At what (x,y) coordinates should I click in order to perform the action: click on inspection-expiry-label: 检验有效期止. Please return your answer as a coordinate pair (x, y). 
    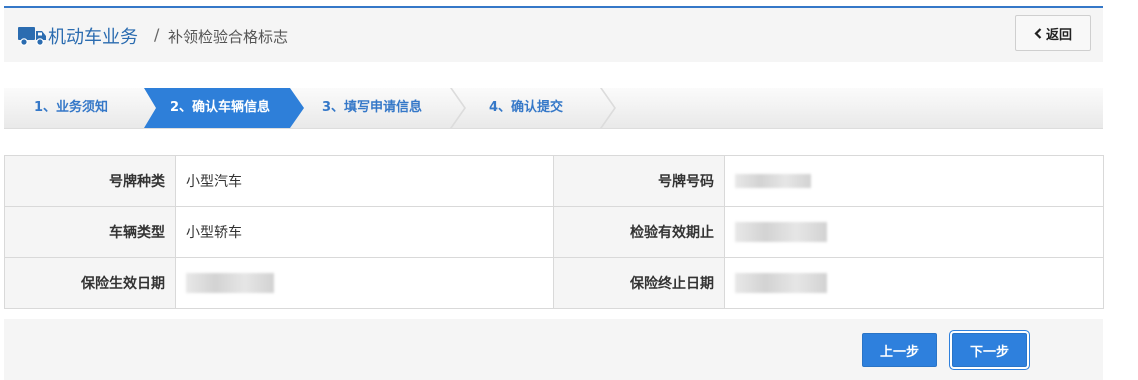
    Looking at the image, I should click on (639, 232).